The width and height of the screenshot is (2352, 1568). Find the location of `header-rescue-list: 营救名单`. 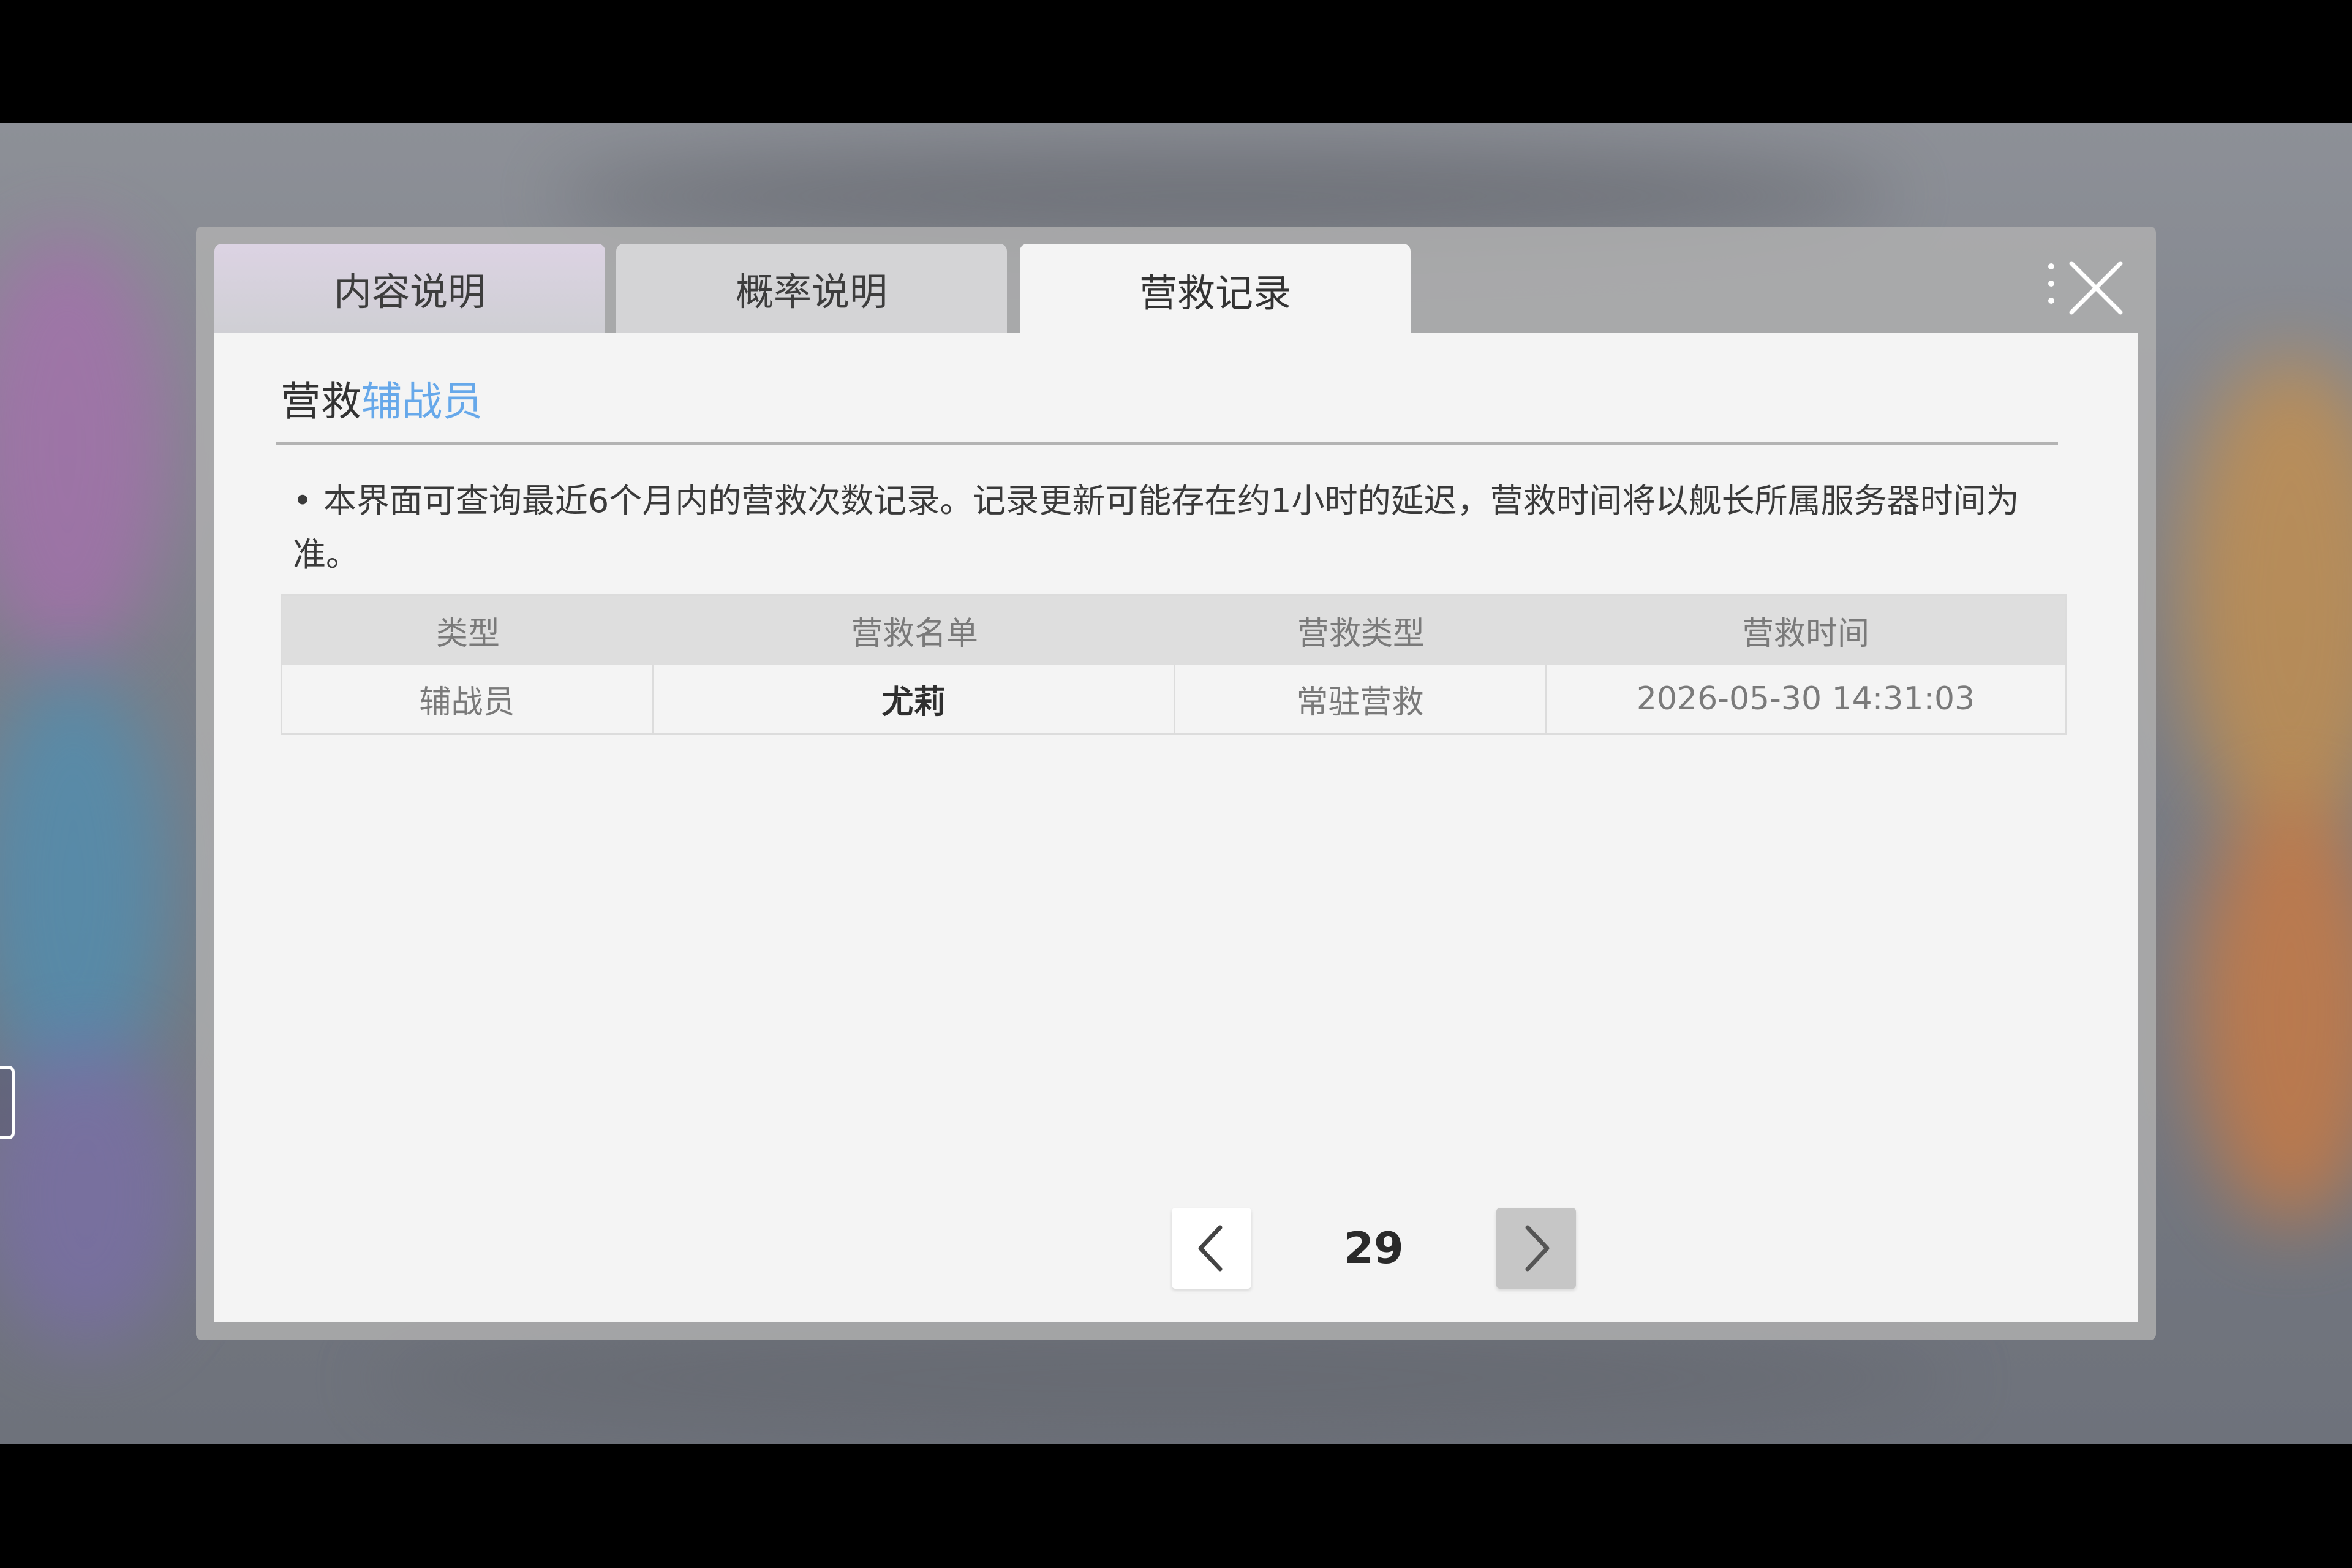

header-rescue-list: 营救名单 is located at coordinates (914, 633).